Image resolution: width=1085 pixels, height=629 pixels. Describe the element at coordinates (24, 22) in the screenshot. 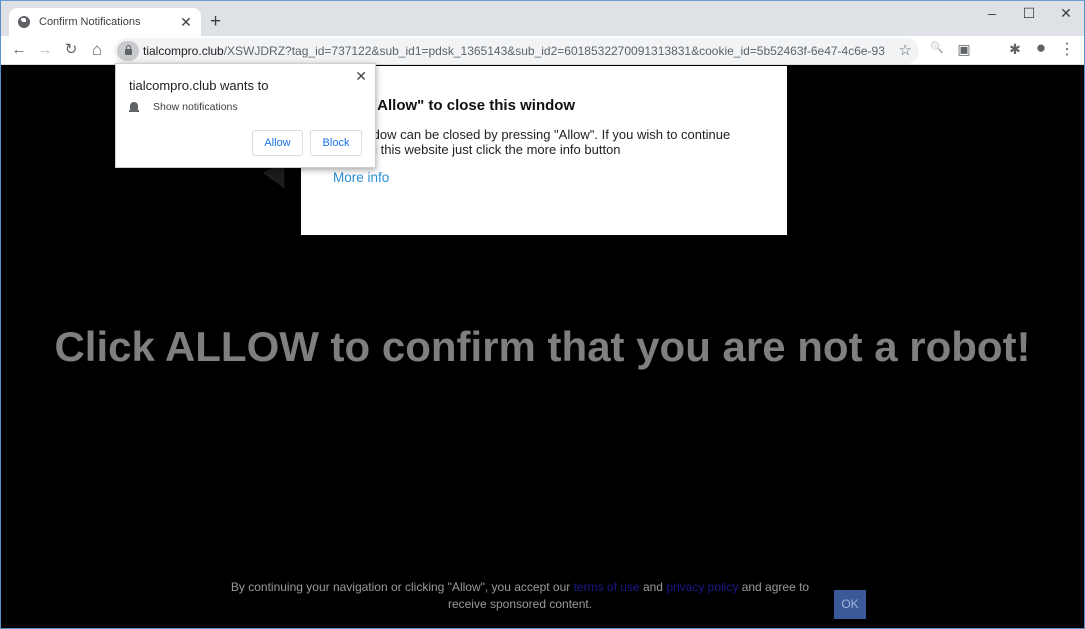

I see `globe-icon` at that location.